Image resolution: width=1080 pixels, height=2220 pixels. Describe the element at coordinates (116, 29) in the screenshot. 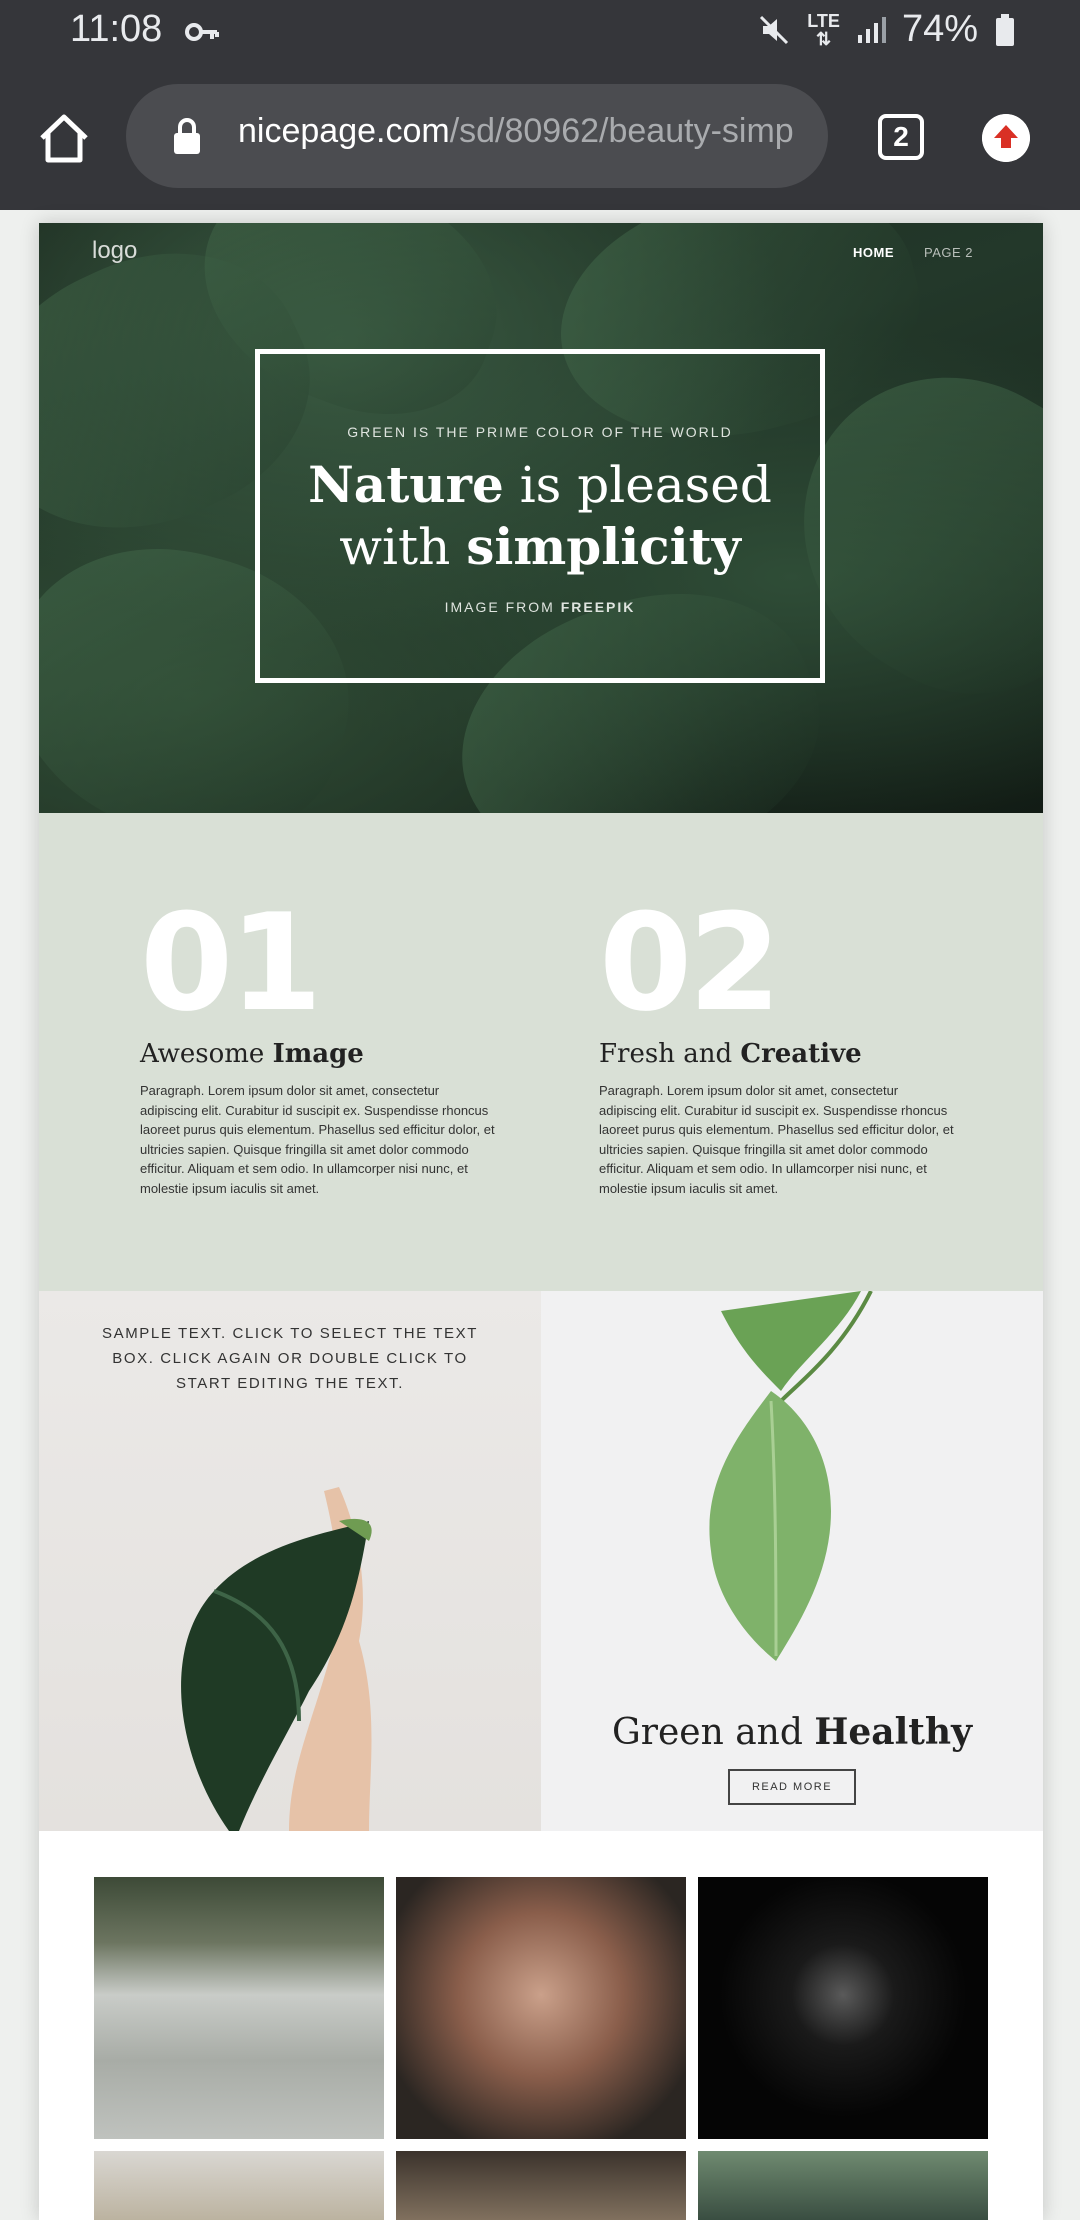

I see `status-time: 11:08` at that location.